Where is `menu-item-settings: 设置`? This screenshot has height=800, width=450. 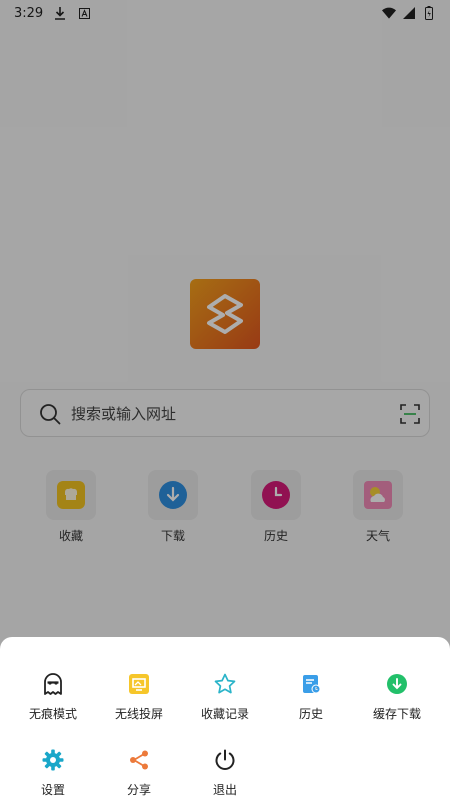
menu-item-settings: 设置 is located at coordinates (53, 773).